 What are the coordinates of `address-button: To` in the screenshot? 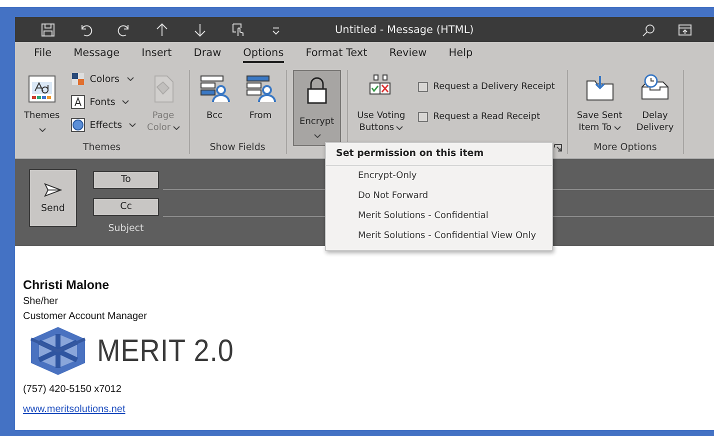 It's located at (126, 179).